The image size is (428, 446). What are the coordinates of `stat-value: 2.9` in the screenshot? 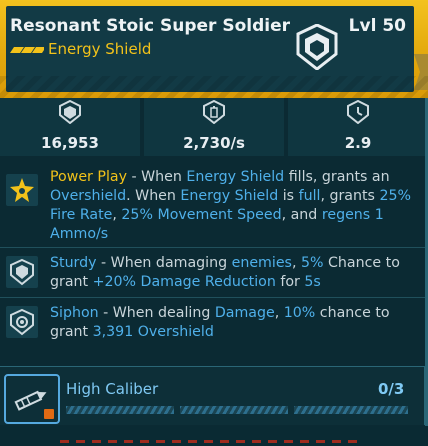 It's located at (358, 143).